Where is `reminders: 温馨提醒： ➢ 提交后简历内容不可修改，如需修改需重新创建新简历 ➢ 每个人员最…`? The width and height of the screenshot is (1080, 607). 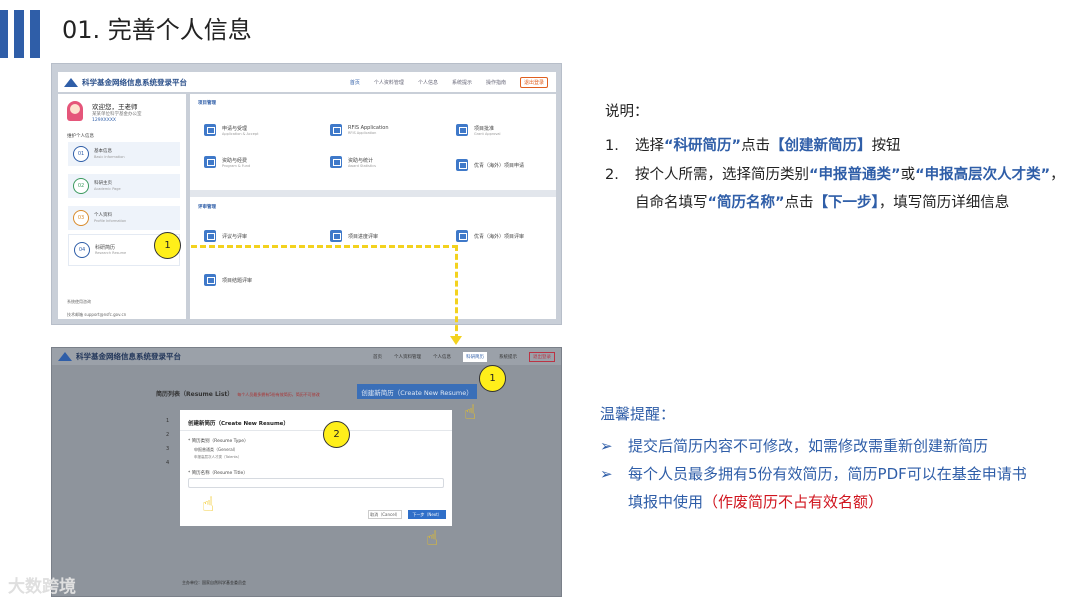
reminders: 温馨提醒： ➢ 提交后简历内容不可修改，如需修改需重新创建新简历 ➢ 每个人员最… is located at coordinates (820, 459).